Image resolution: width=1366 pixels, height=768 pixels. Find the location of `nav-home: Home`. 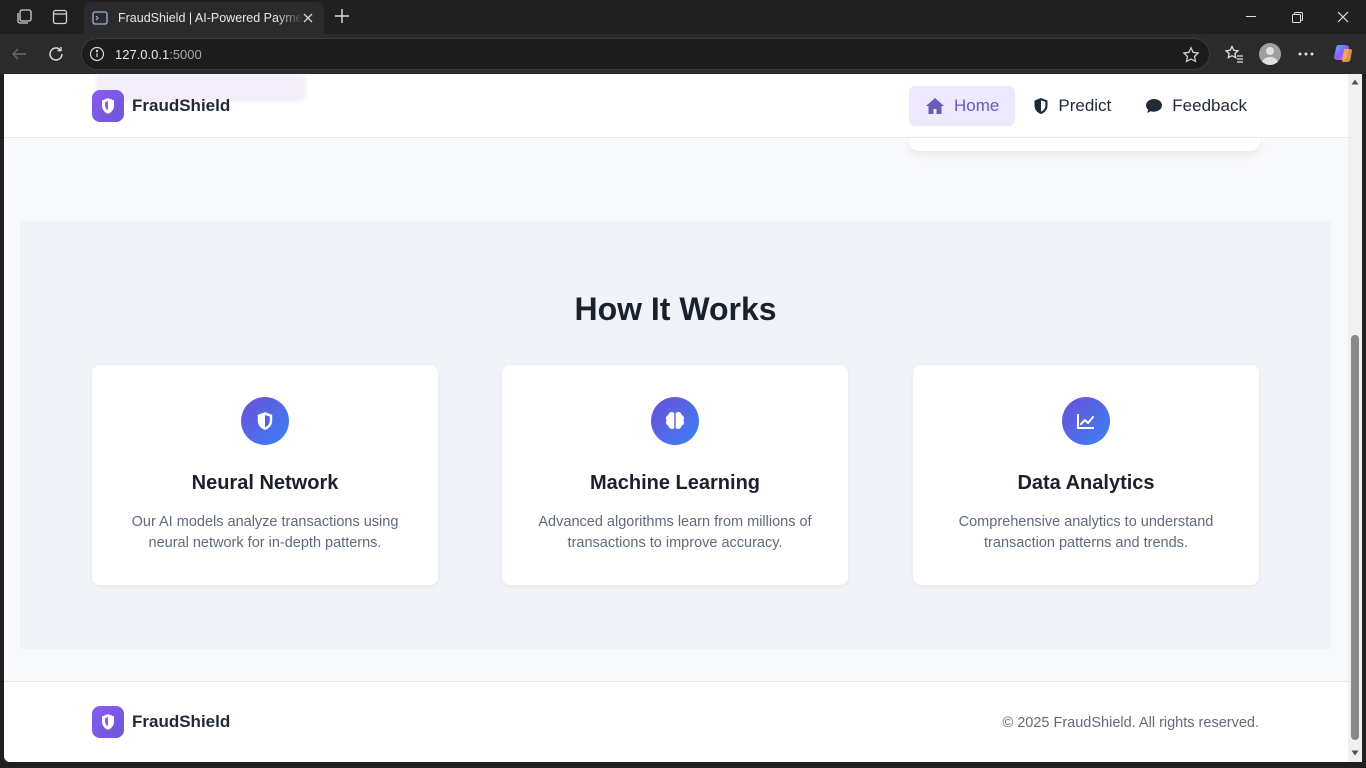

nav-home: Home is located at coordinates (962, 106).